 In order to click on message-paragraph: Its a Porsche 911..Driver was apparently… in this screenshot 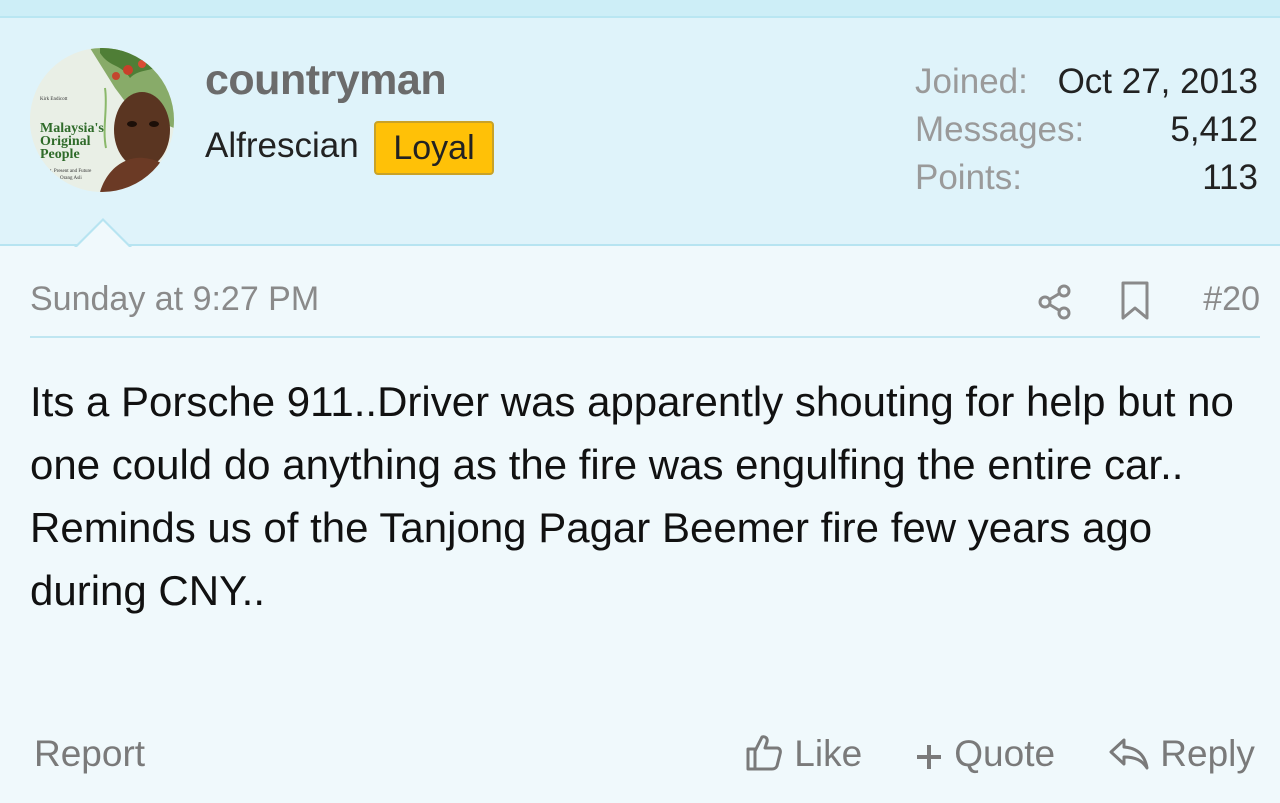, I will do `click(632, 433)`.